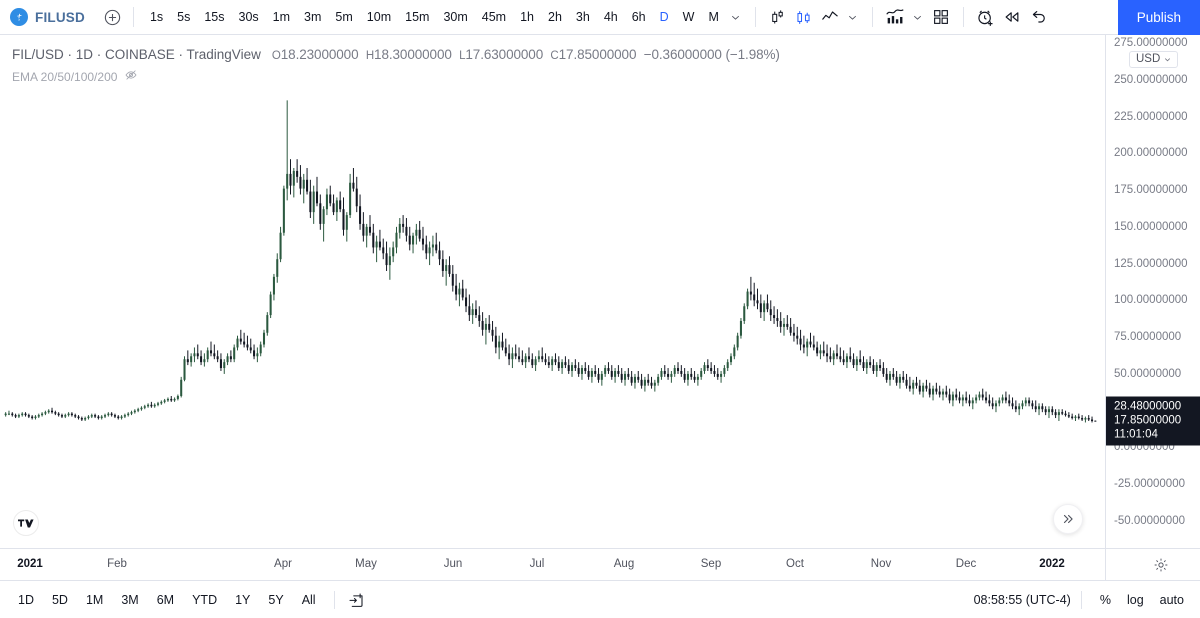 This screenshot has width=1200, height=618. I want to click on currency-unit-label: USD, so click(1148, 59).